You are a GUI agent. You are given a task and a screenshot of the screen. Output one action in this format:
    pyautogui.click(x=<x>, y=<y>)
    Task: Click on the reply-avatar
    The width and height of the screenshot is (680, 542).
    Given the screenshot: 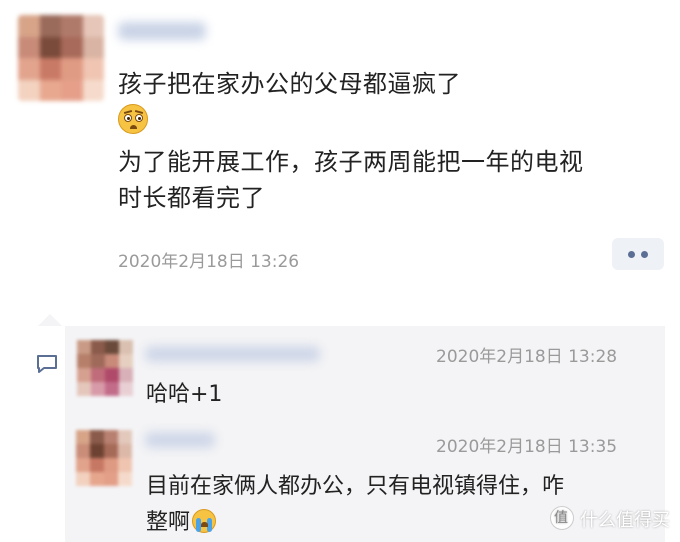 What is the action you would take?
    pyautogui.click(x=104, y=458)
    